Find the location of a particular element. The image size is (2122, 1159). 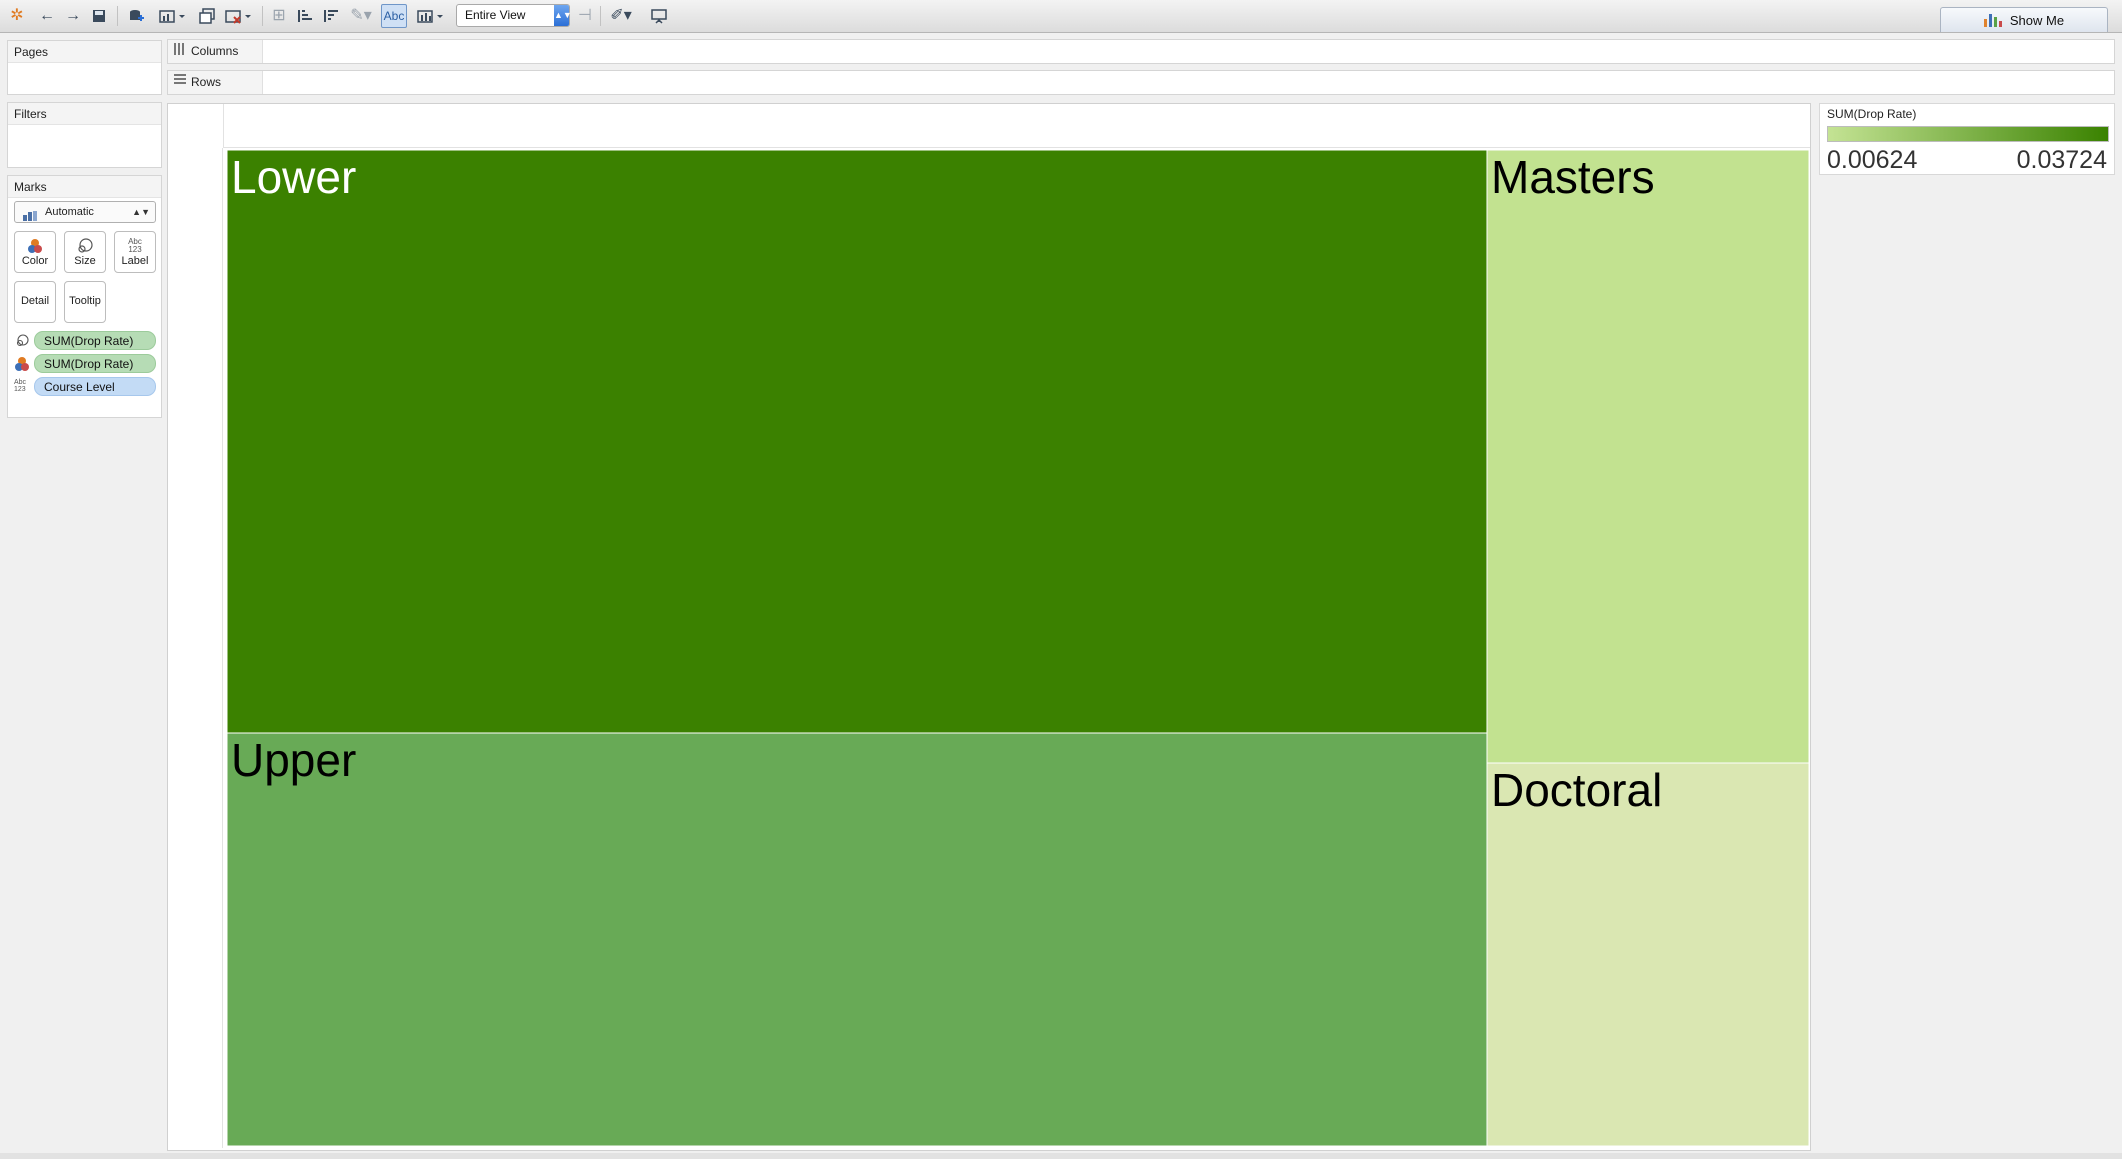

save-icon is located at coordinates (99, 16).